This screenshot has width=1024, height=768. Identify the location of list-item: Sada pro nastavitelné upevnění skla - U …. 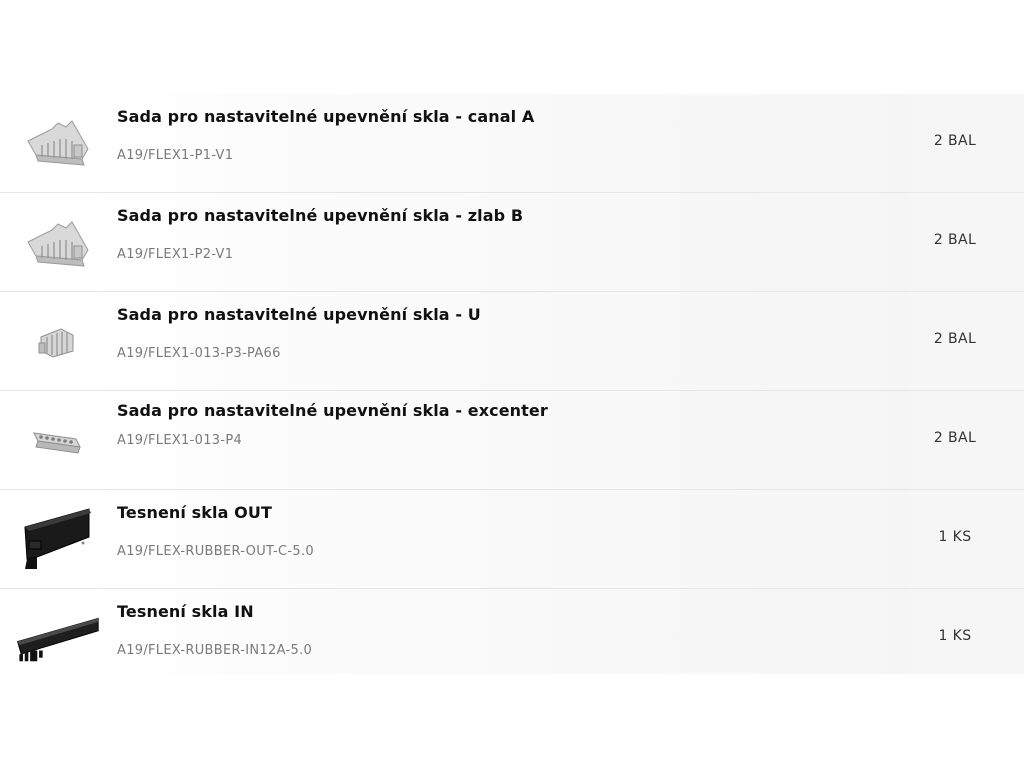
(512, 341).